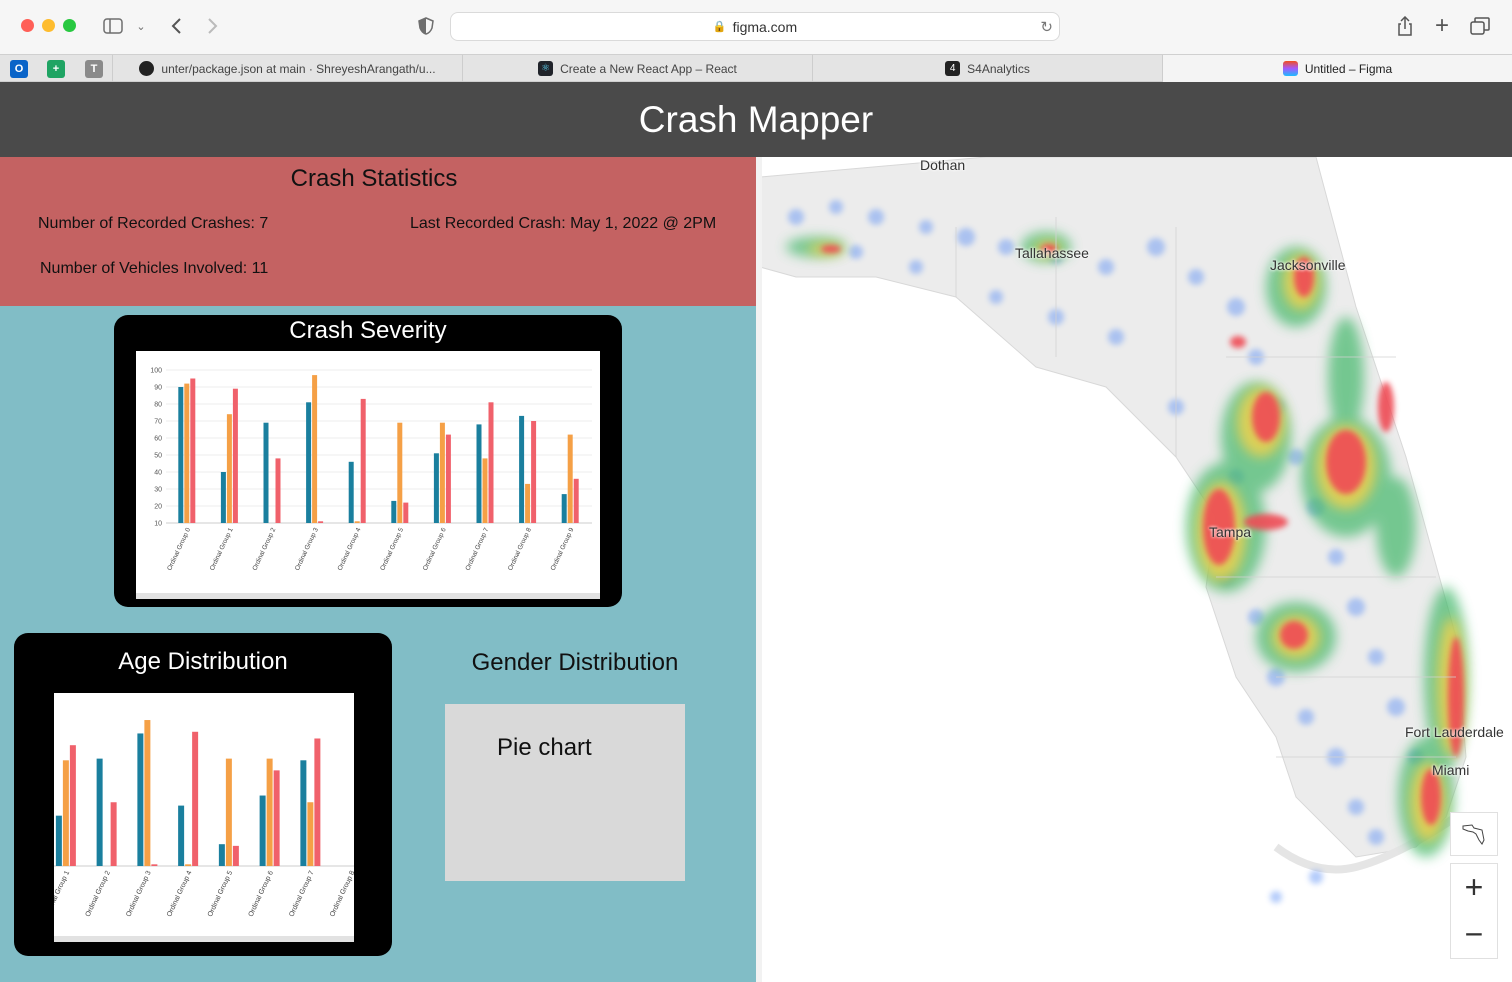  Describe the element at coordinates (1474, 834) in the screenshot. I see `reset-view-florida-icon` at that location.